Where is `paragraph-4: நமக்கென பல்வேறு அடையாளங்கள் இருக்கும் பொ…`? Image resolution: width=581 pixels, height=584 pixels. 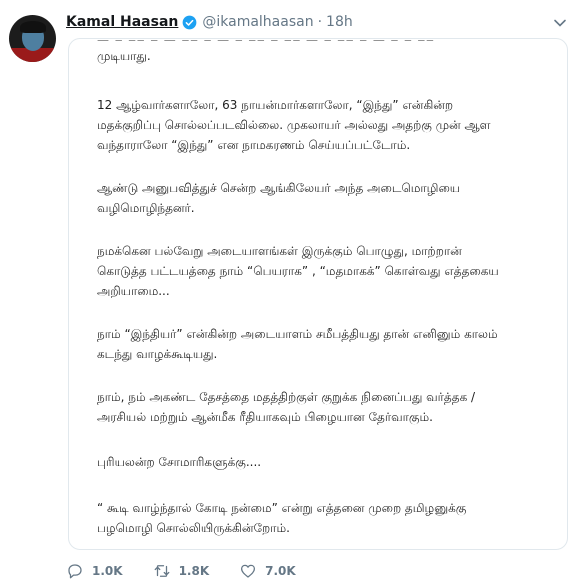 paragraph-4: நமக்கென பல்வேறு அடையாளங்கள் இருக்கும் பொ… is located at coordinates (298, 271).